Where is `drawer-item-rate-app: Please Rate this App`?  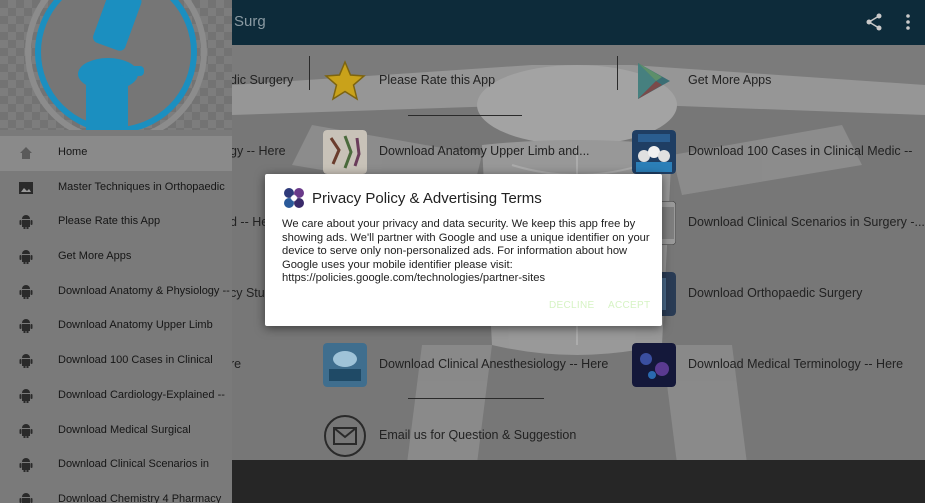
drawer-item-rate-app: Please Rate this App is located at coordinates (116, 222).